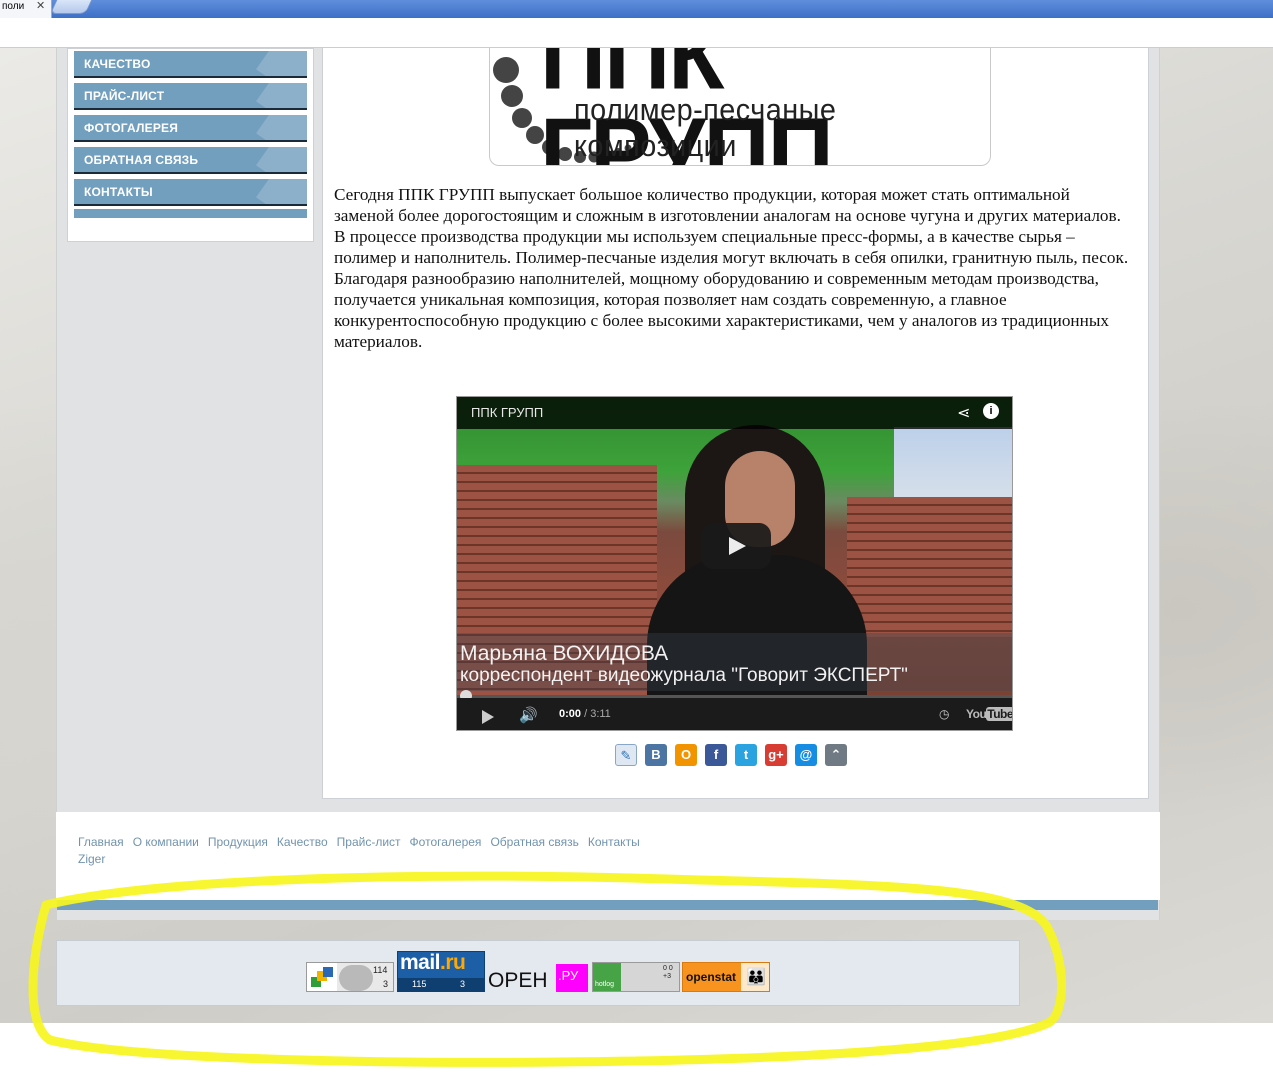 The image size is (1273, 1074). What do you see at coordinates (101, 842) in the screenshot?
I see `footer-link-home: Главная` at bounding box center [101, 842].